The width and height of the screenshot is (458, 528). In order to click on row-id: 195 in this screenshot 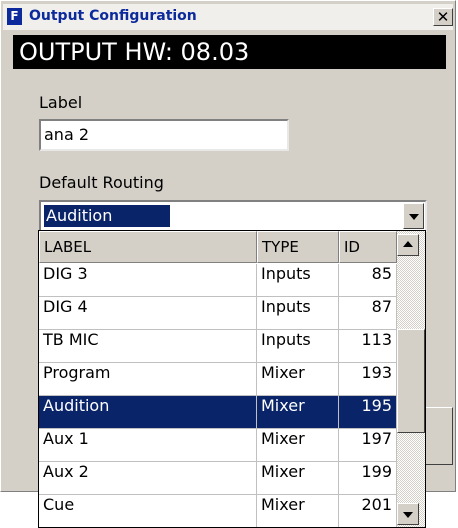, I will do `click(368, 412)`.